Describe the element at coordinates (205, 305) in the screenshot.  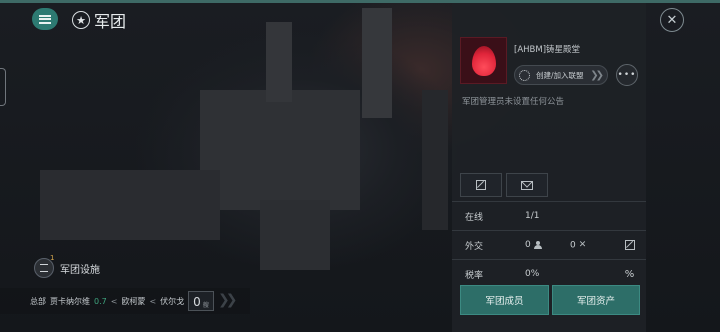
I see `docked-unit: 艘` at that location.